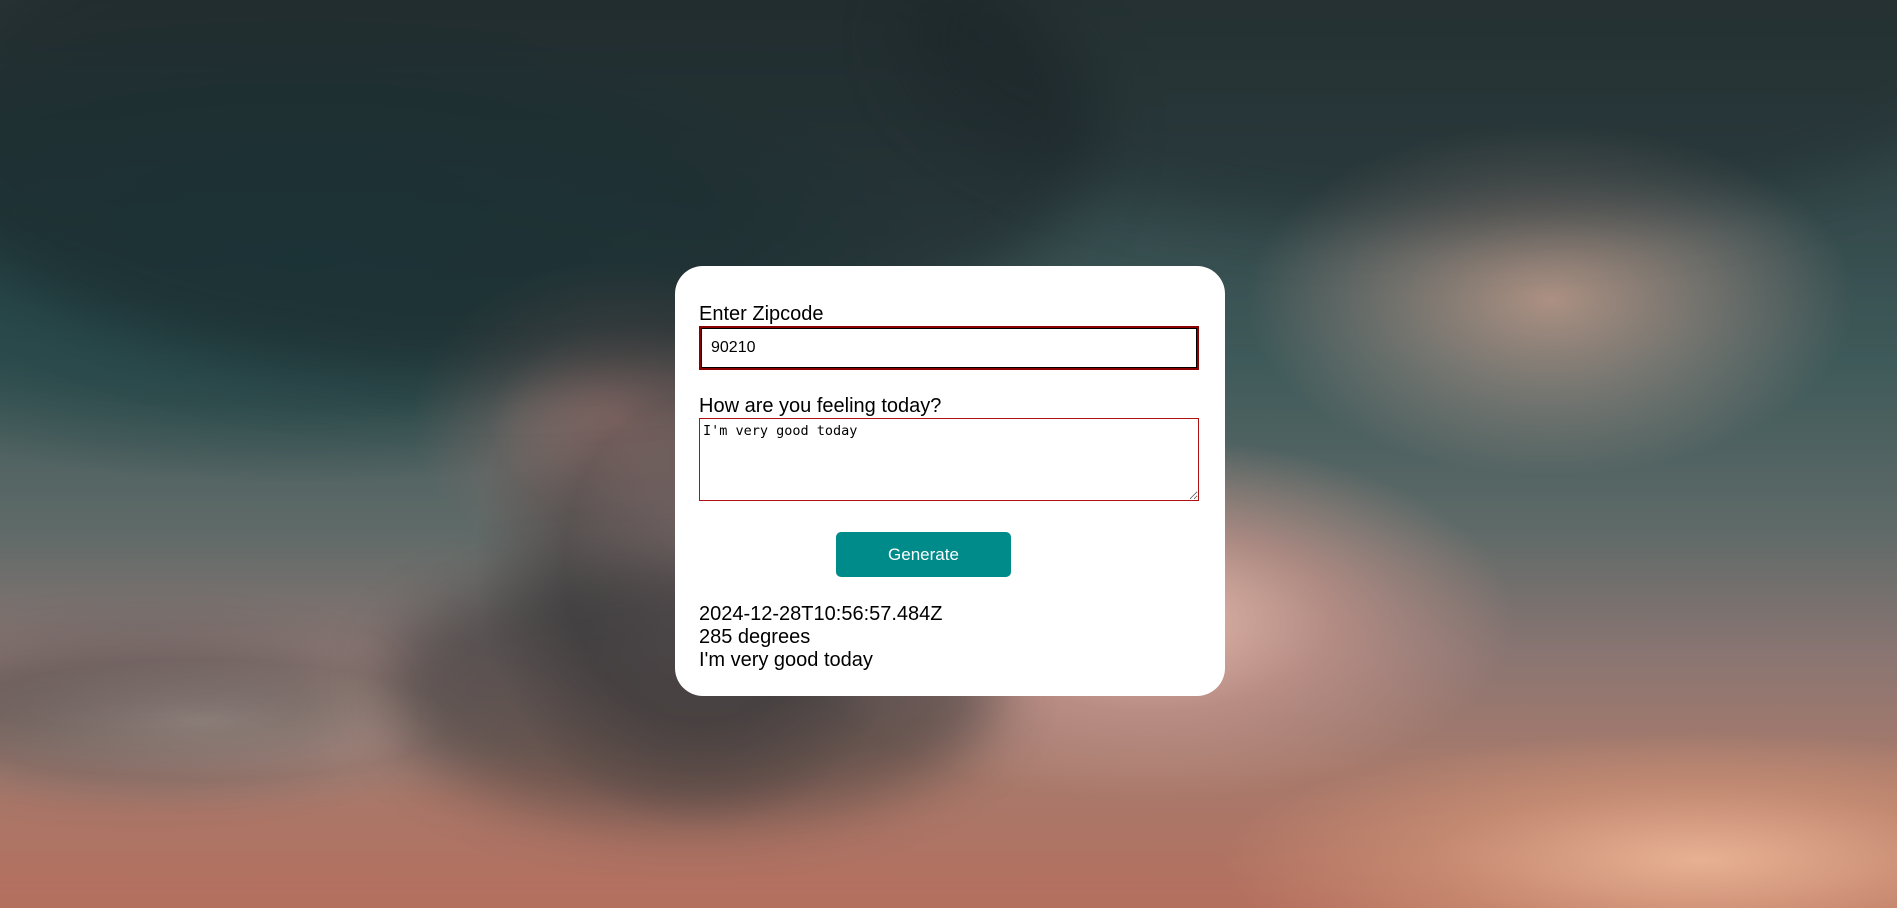 This screenshot has width=1897, height=908. Describe the element at coordinates (949, 459) in the screenshot. I see `feeling-textarea: I'm very good today` at that location.